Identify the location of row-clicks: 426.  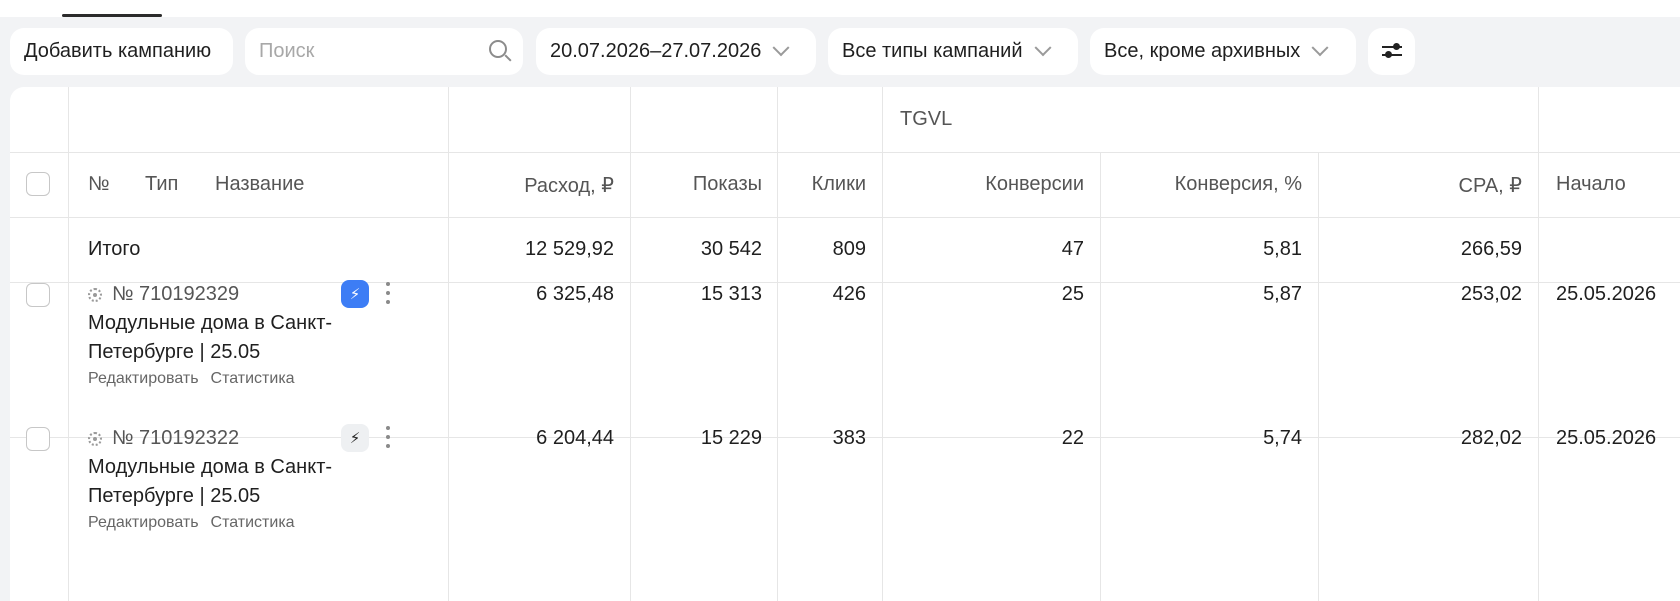
(849, 294).